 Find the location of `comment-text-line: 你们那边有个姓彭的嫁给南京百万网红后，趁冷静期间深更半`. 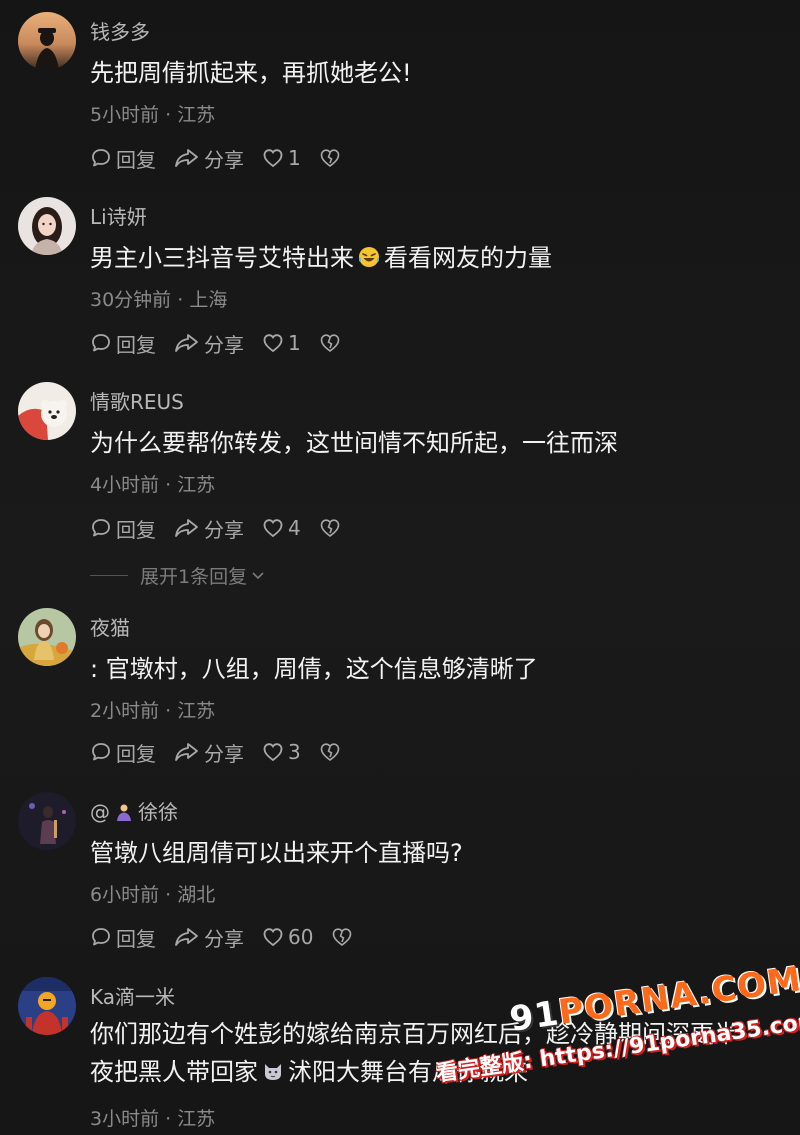

comment-text-line: 你们那边有个姓彭的嫁给南京百万网红后，趁冷静期间深更半 is located at coordinates (414, 1034).